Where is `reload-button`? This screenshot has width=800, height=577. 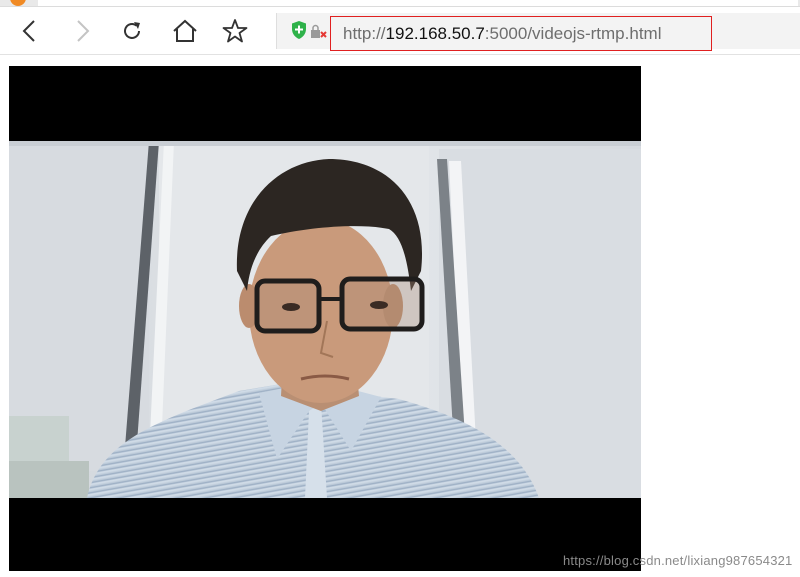
reload-button is located at coordinates (132, 31).